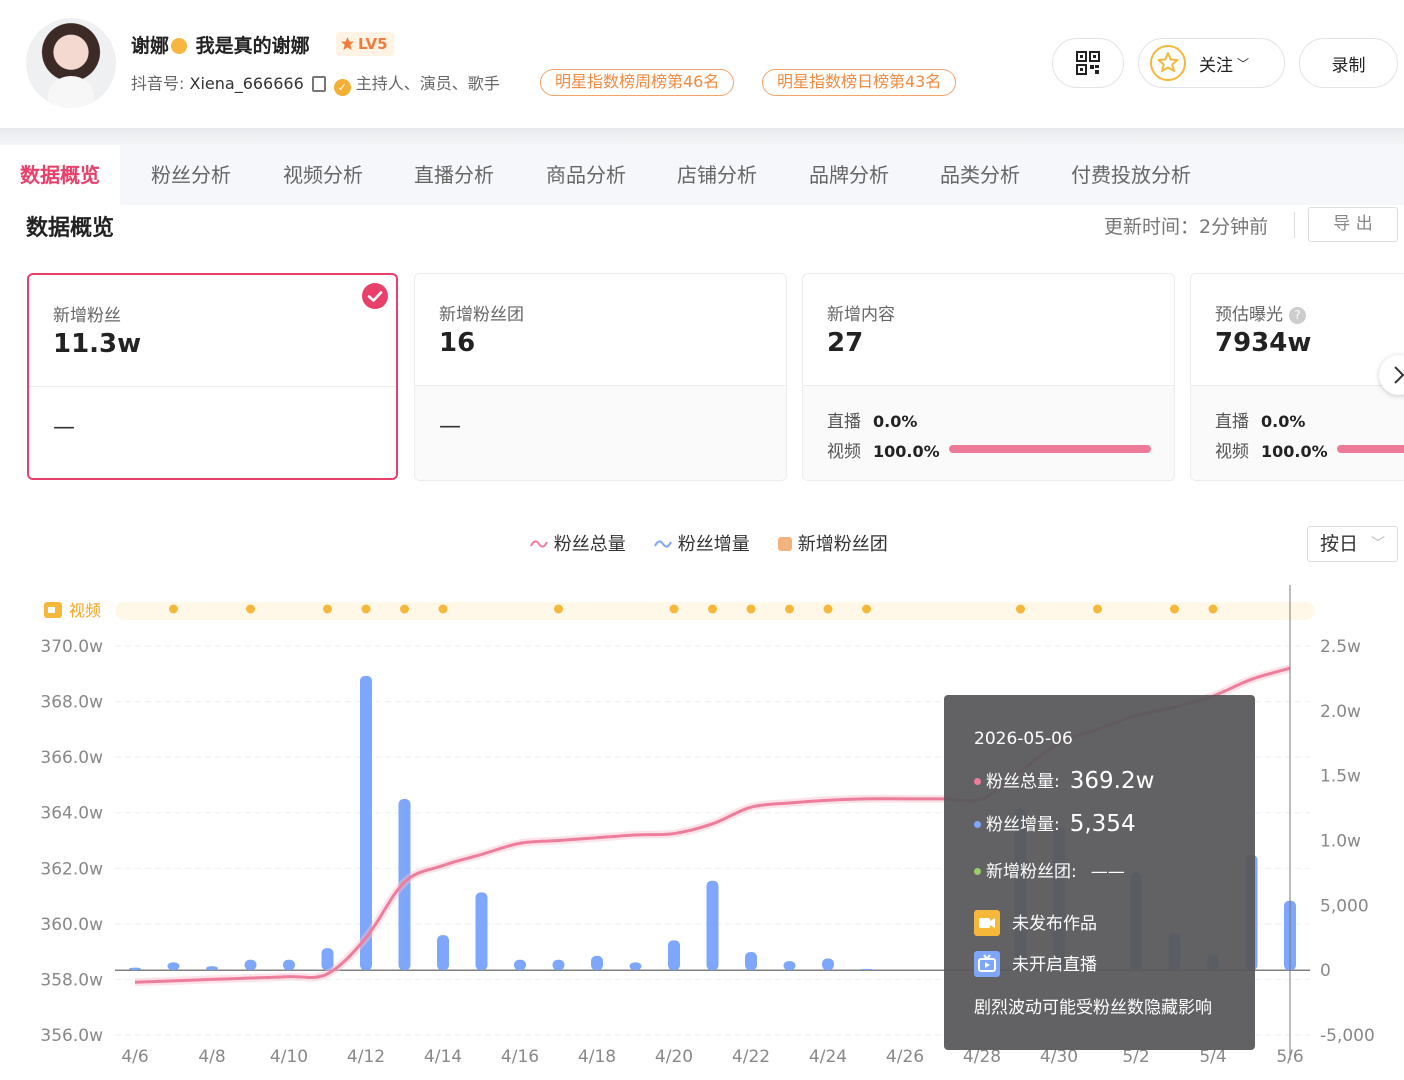 This screenshot has height=1080, width=1404. I want to click on tooltip-total: 粉丝总量: 369.2w, so click(1064, 780).